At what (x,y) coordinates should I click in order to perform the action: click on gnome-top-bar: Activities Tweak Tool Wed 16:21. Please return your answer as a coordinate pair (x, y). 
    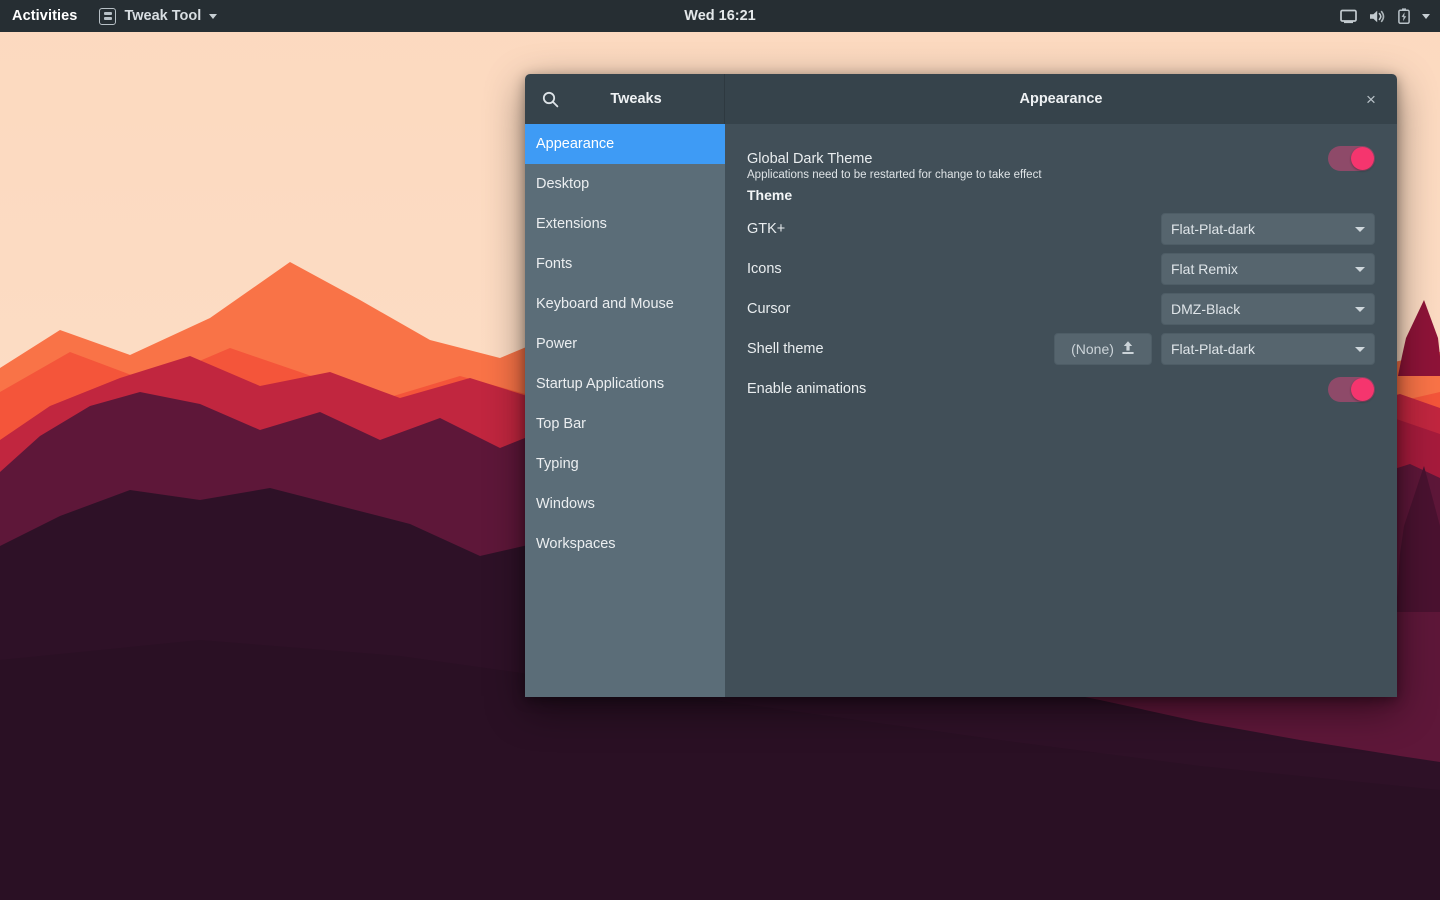
    Looking at the image, I should click on (720, 16).